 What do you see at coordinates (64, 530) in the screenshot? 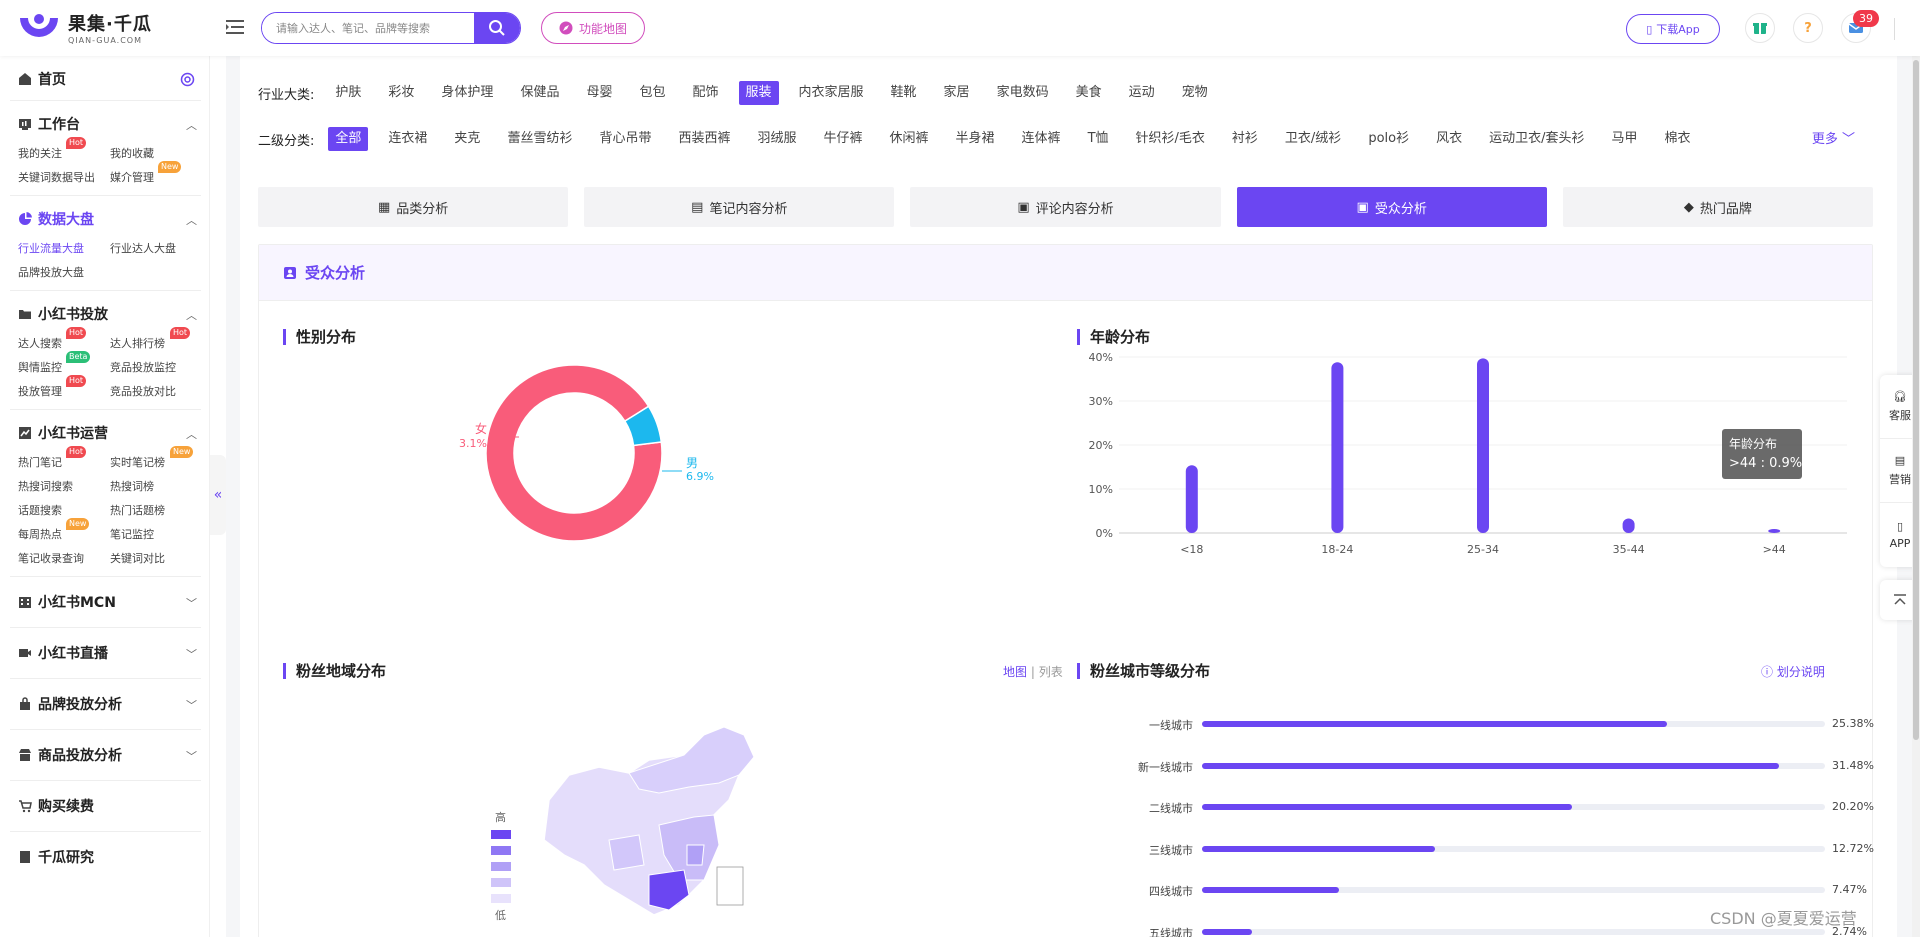
I see `sidebar-item-weekly-hot: 每周热点 New` at bounding box center [64, 530].